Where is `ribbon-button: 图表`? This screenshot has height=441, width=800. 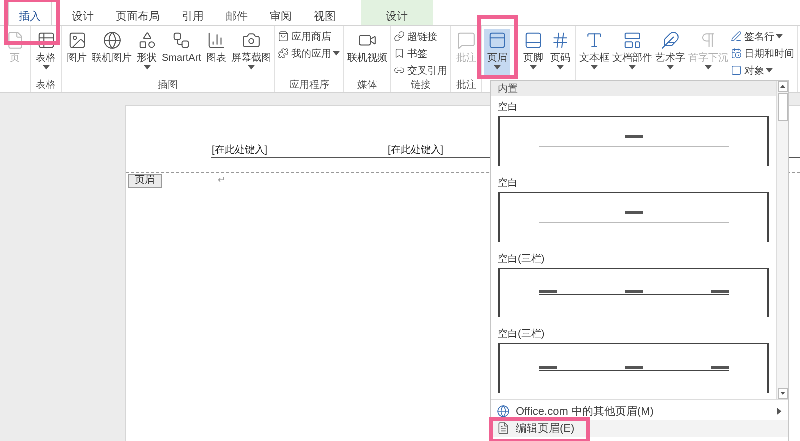 ribbon-button: 图表 is located at coordinates (216, 53).